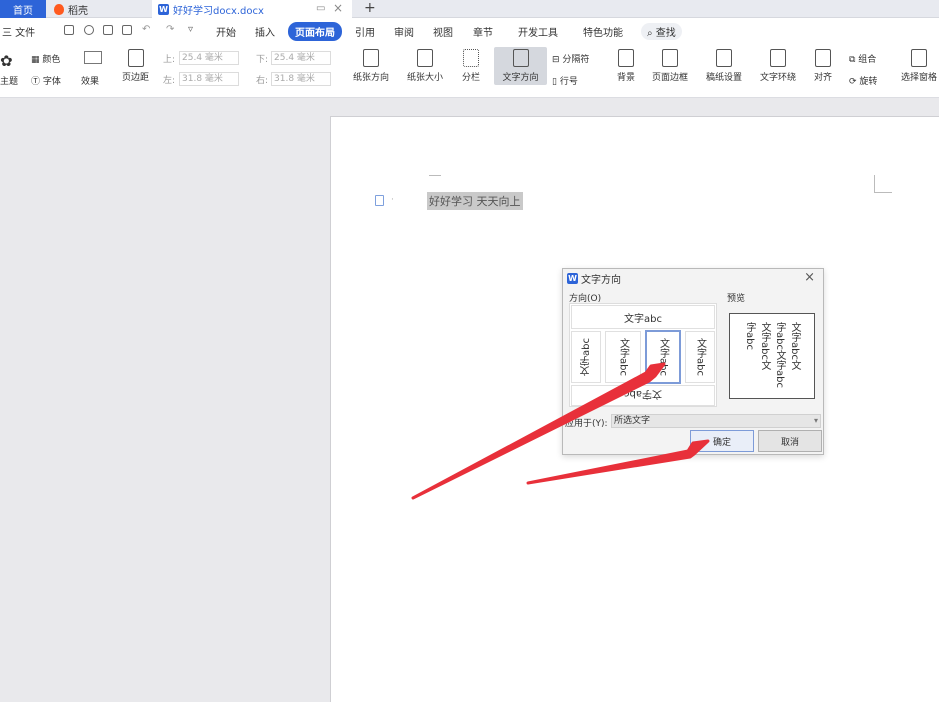 This screenshot has height=702, width=939. I want to click on align-button: 对齐, so click(823, 66).